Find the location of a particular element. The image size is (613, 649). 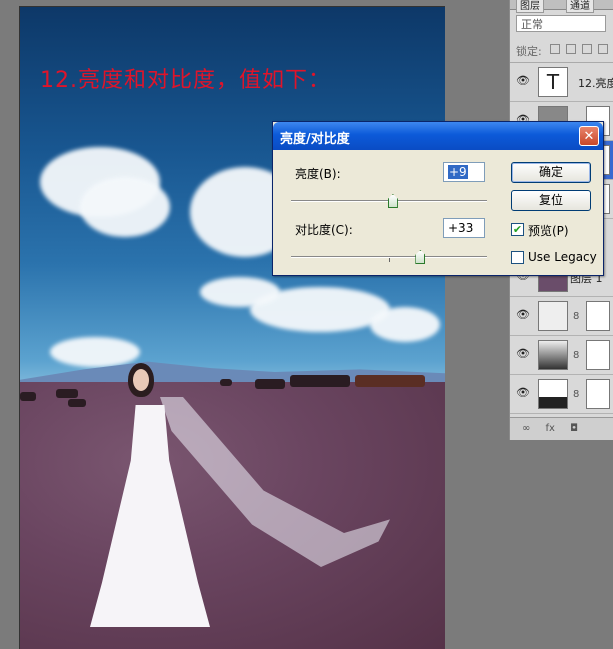

reset-button: 复位 is located at coordinates (551, 200).